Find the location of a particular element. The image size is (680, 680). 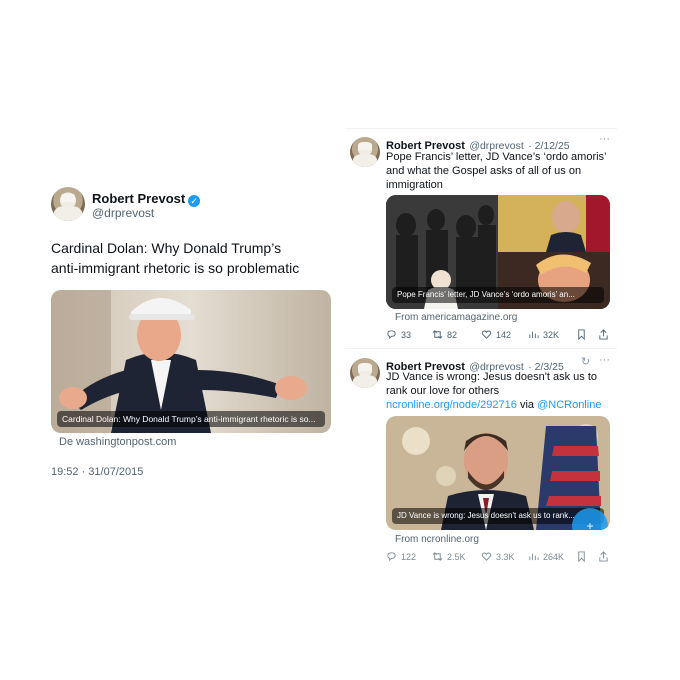

tweet-timestamp: 19:52 · 31/07/2015 is located at coordinates (97, 472).